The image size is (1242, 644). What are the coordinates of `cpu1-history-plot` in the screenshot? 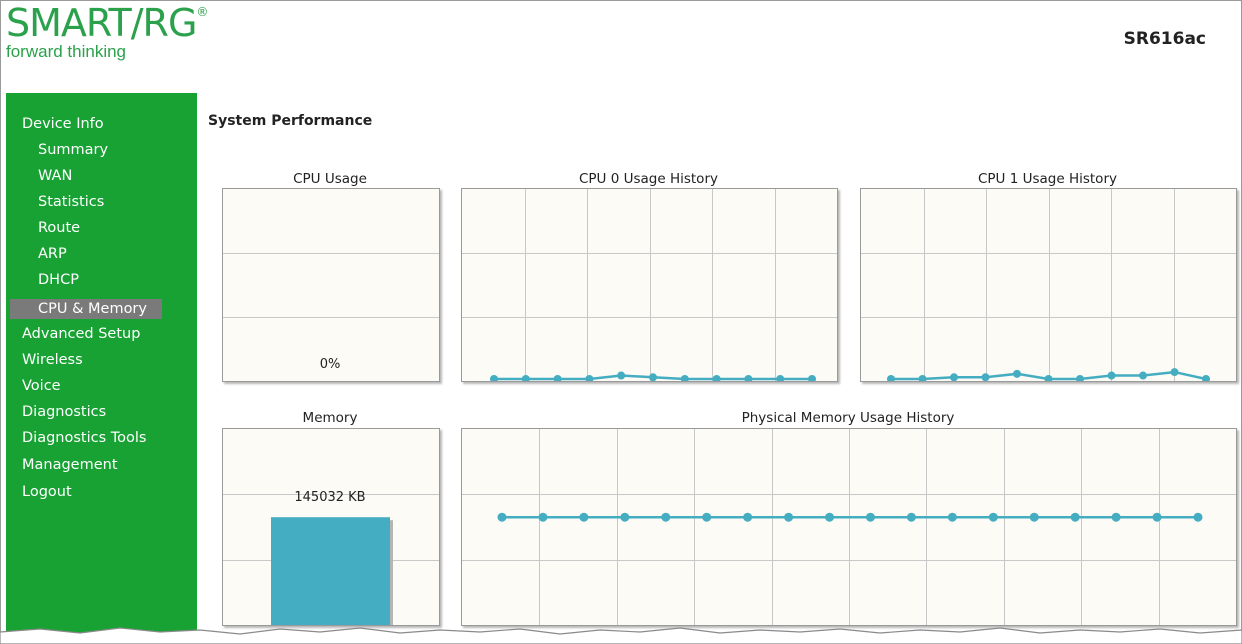 It's located at (1048, 285).